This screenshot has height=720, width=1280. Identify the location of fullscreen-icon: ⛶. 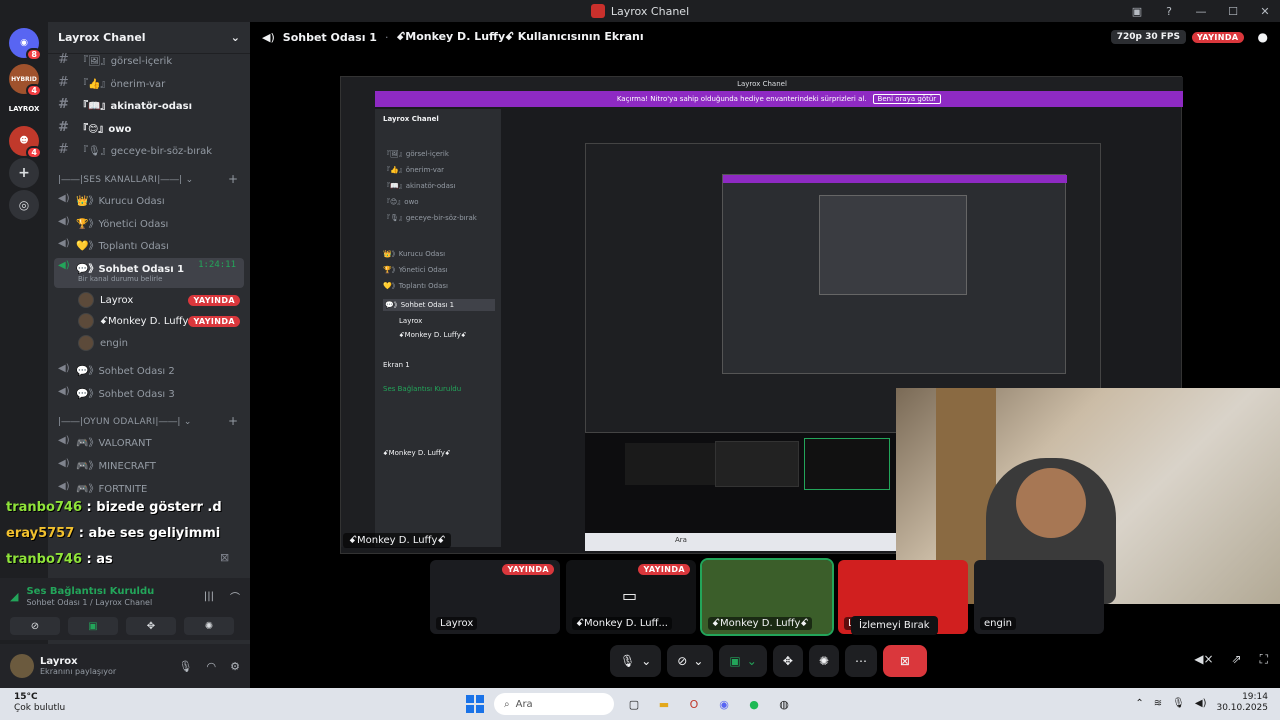
(1264, 659).